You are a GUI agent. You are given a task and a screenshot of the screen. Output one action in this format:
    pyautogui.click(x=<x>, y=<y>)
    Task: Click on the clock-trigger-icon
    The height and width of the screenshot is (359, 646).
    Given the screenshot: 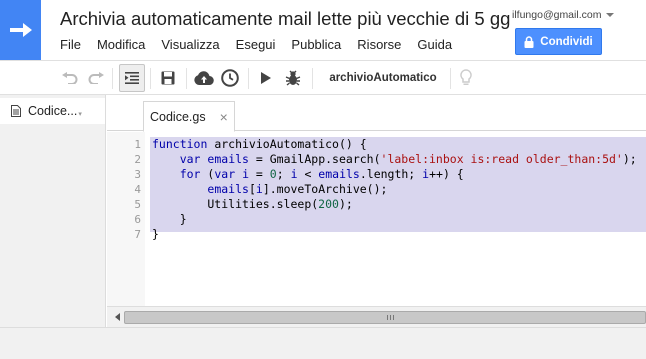 What is the action you would take?
    pyautogui.click(x=230, y=78)
    